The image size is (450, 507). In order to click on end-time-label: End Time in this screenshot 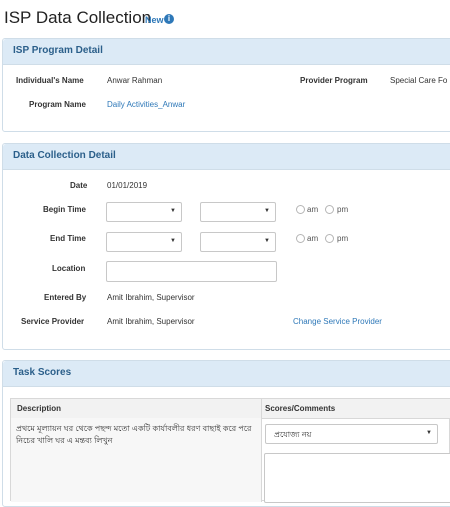, I will do `click(68, 238)`.